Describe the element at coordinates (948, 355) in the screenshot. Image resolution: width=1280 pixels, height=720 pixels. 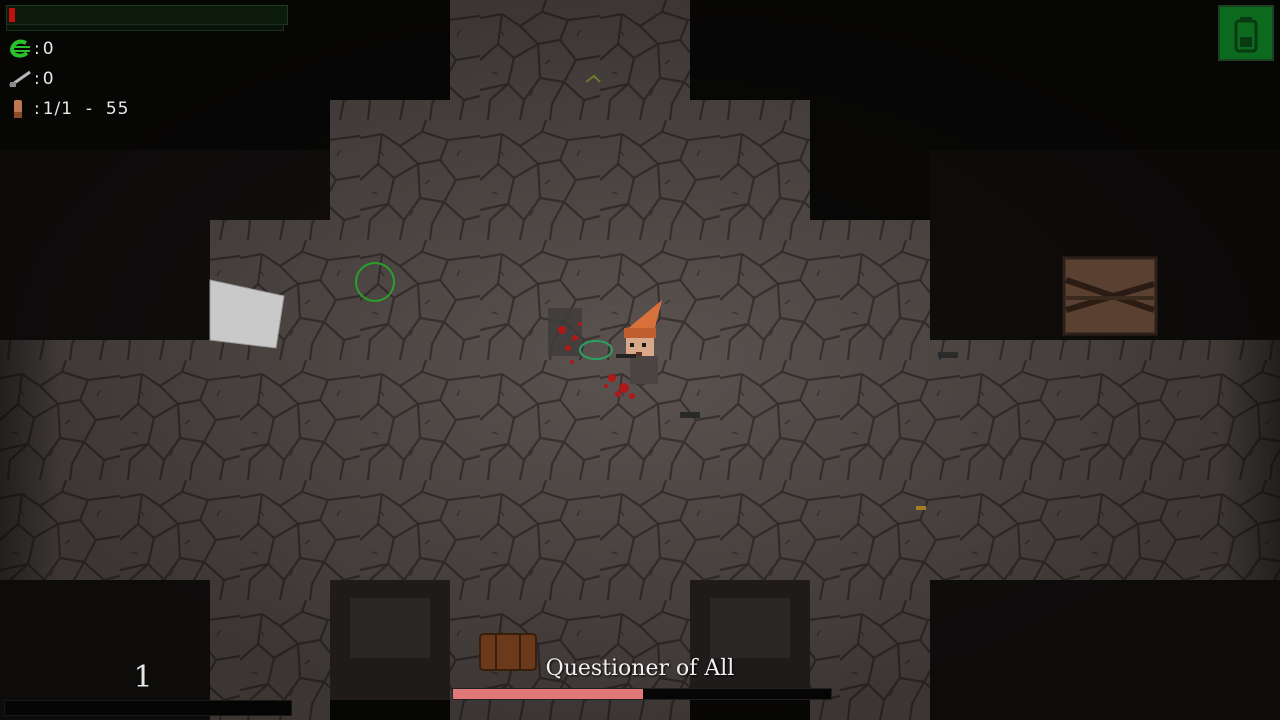
I see `dropped-item` at that location.